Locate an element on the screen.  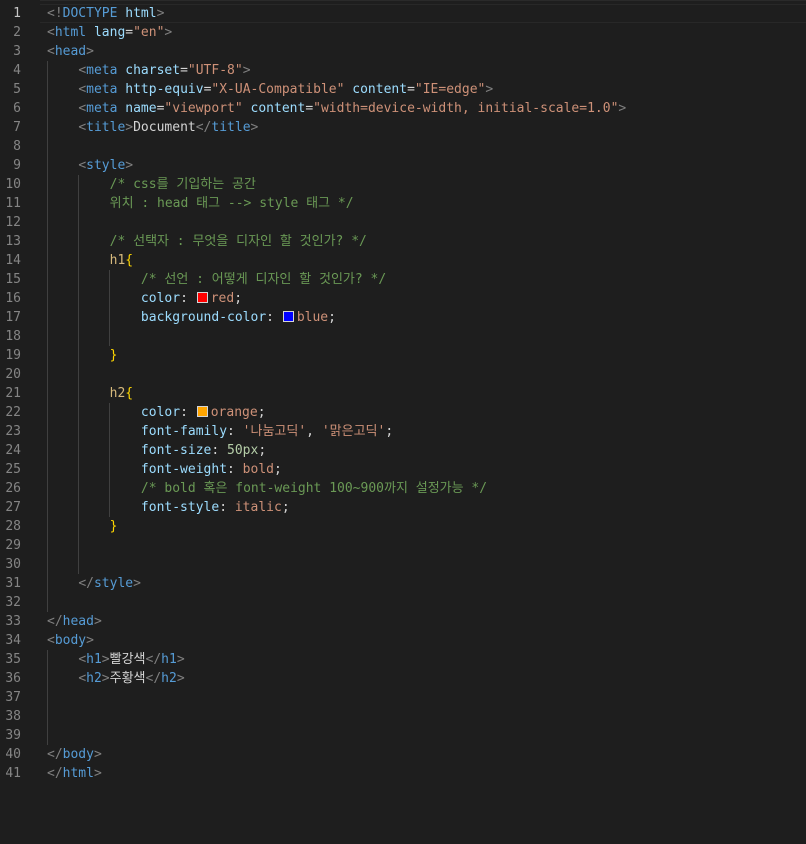
code-line: <meta charset="UTF-8"> is located at coordinates (426, 70).